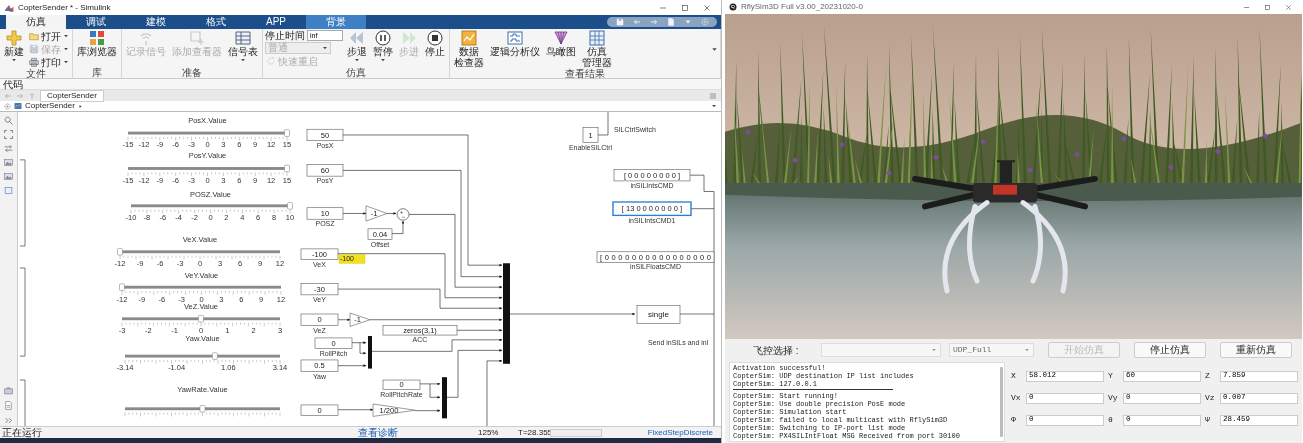 This screenshot has width=1303, height=443. Describe the element at coordinates (20, 95) in the screenshot. I see `forward-icon` at that location.